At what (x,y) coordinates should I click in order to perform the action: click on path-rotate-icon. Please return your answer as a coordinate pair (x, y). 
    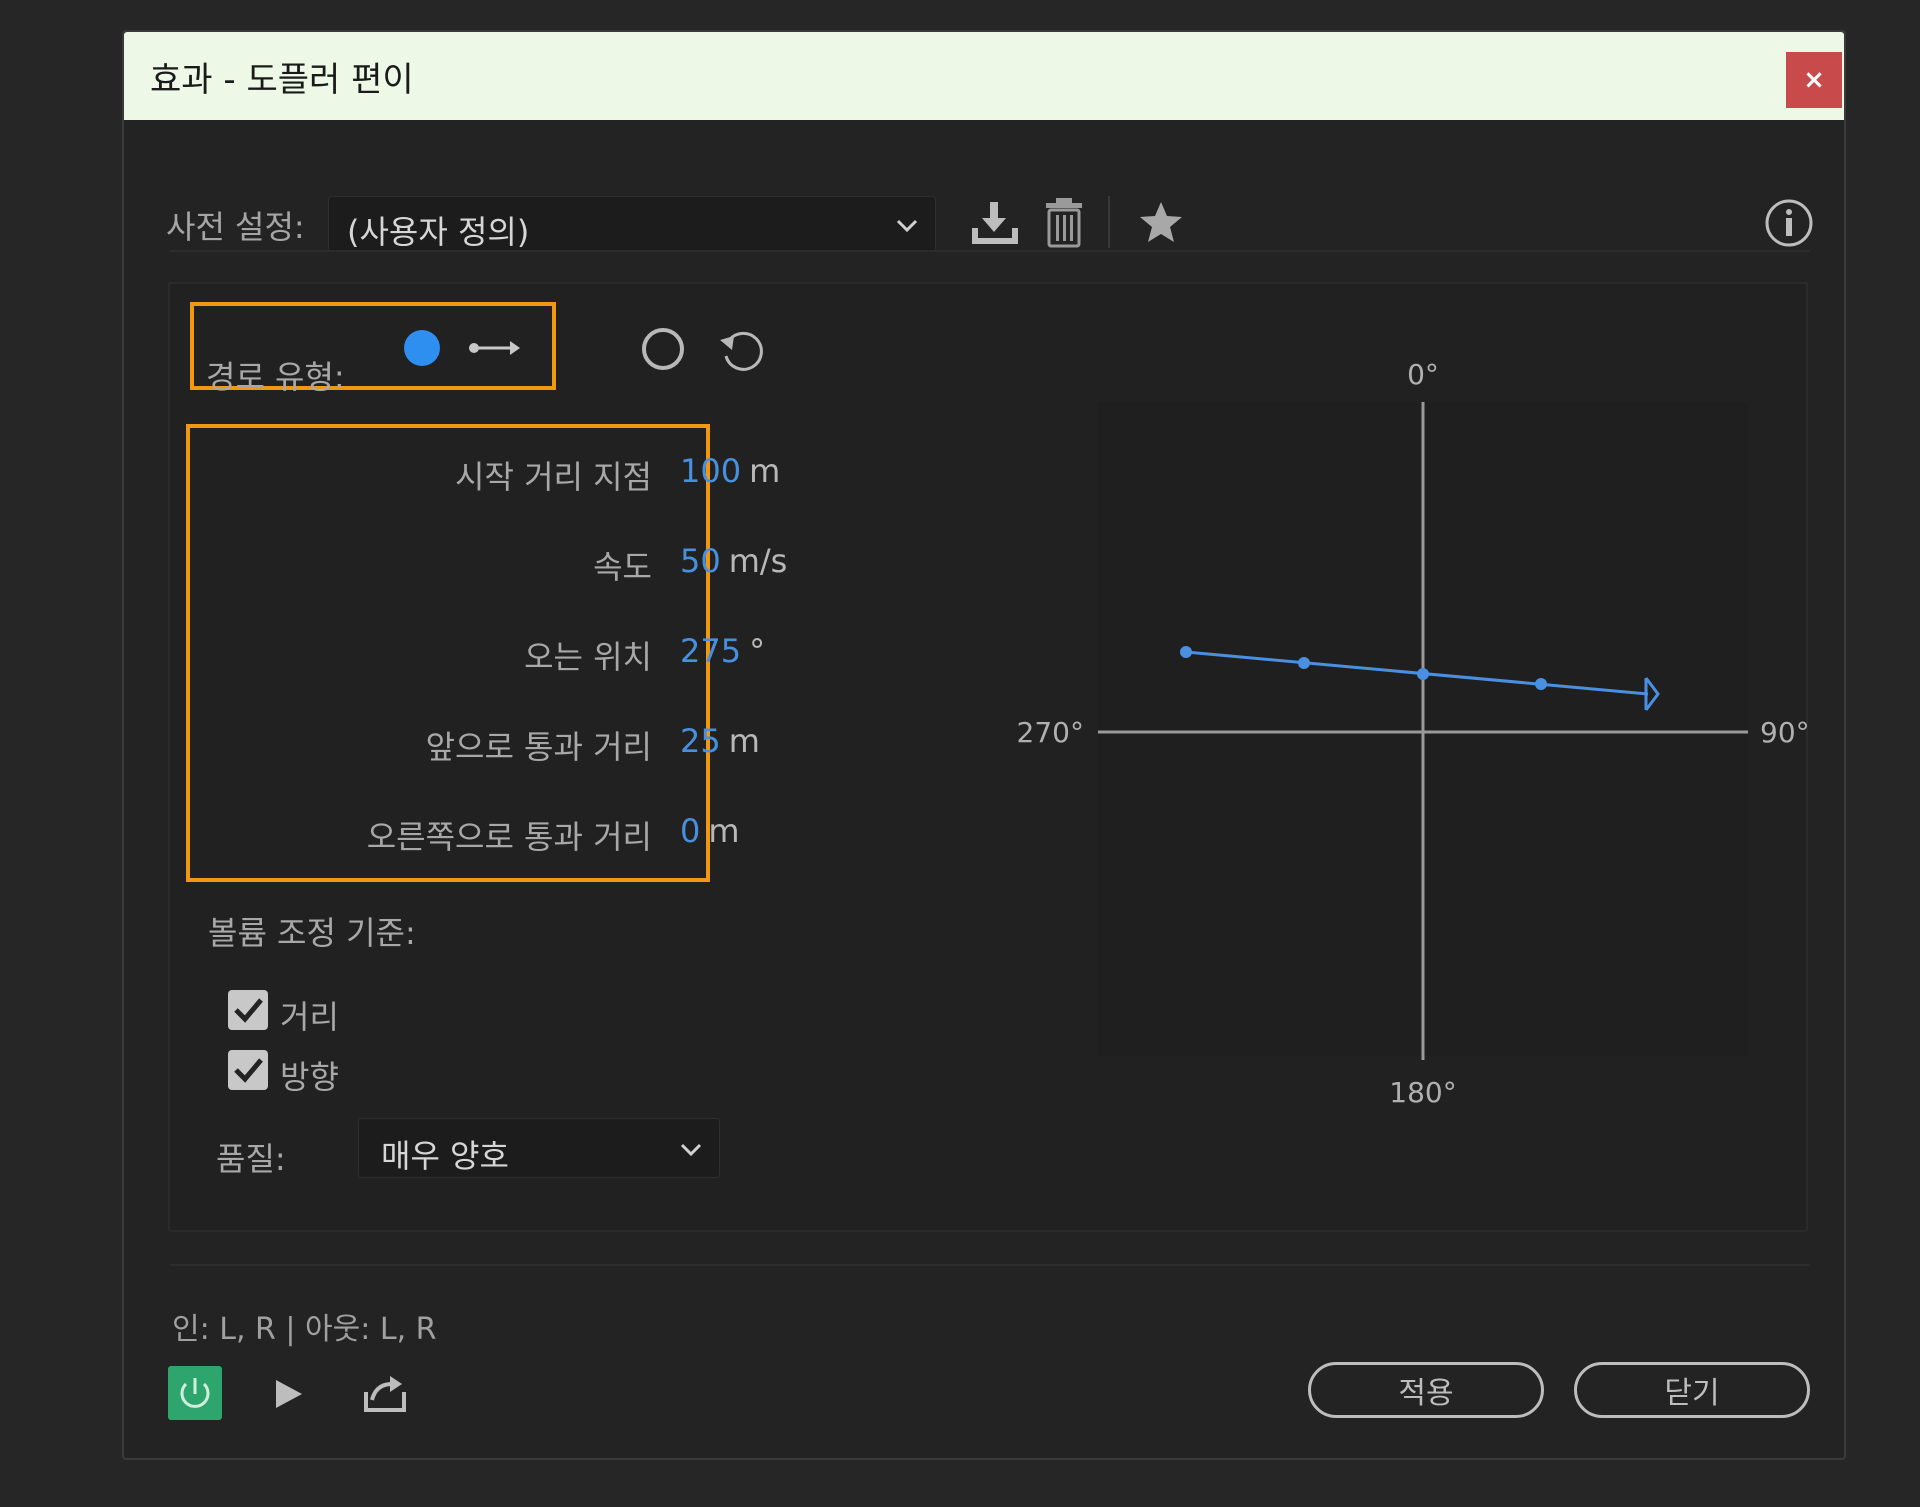
    Looking at the image, I should click on (742, 350).